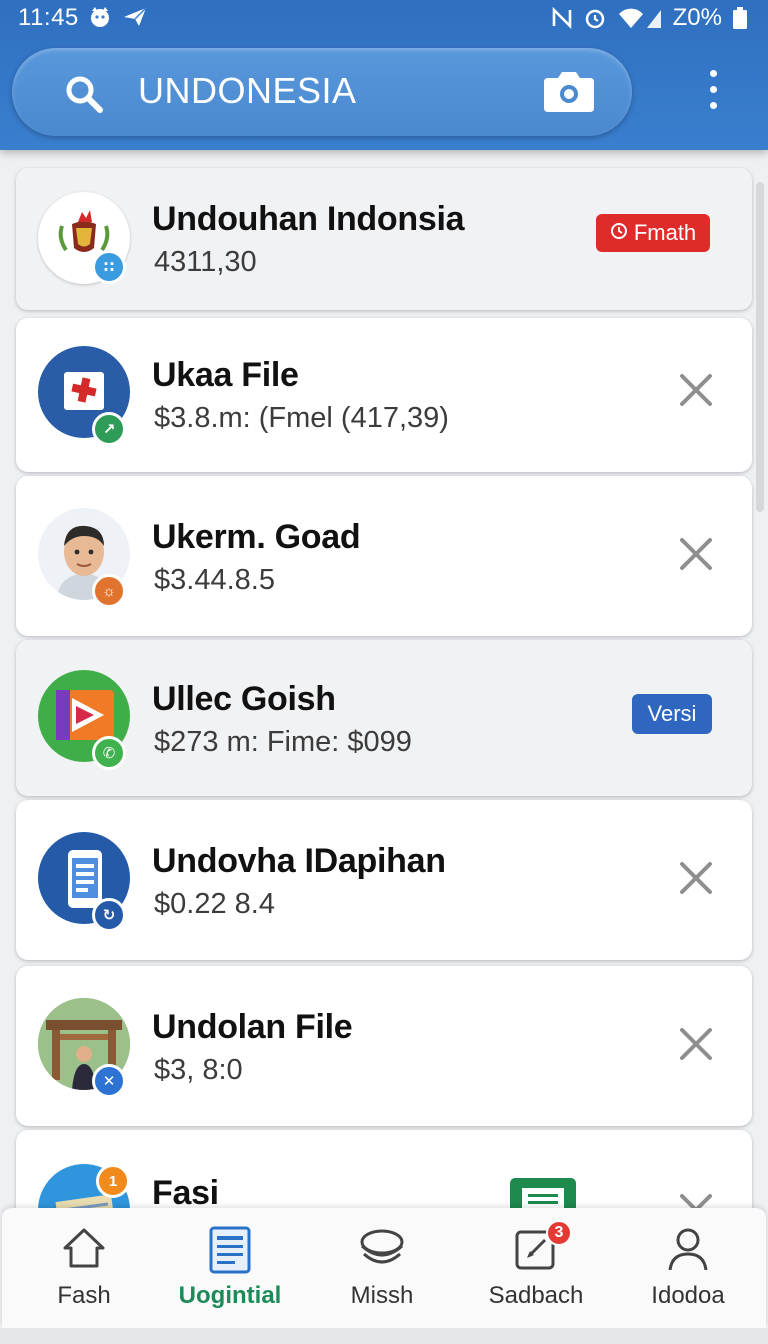 The width and height of the screenshot is (768, 1344). Describe the element at coordinates (382, 1250) in the screenshot. I see `layers-icon` at that location.